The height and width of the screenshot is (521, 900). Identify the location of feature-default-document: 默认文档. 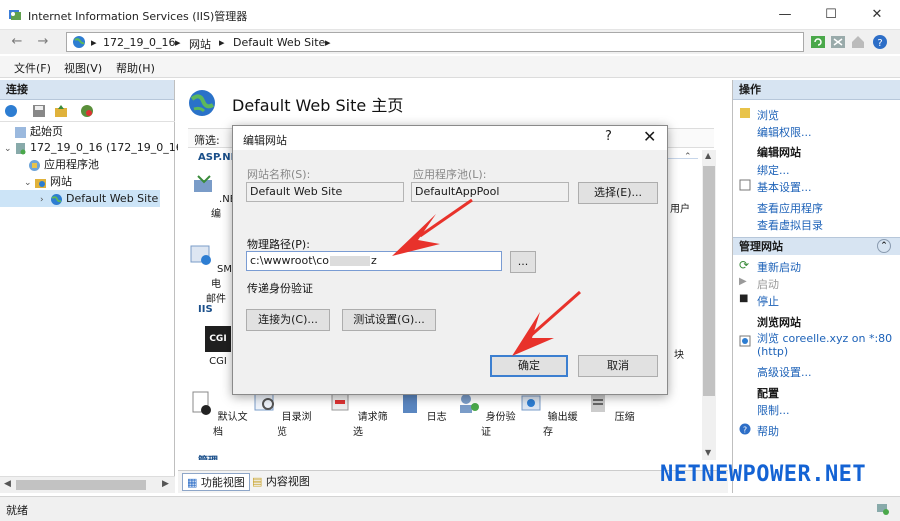
(218, 415).